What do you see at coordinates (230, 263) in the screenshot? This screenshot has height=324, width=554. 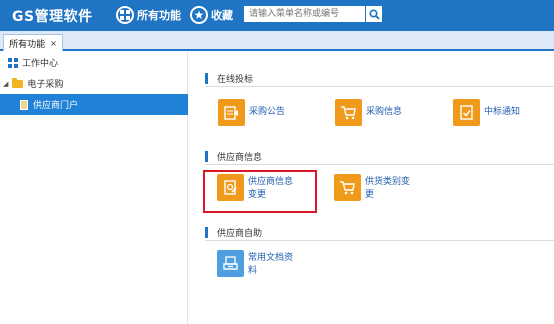 I see `document-tray-icon` at bounding box center [230, 263].